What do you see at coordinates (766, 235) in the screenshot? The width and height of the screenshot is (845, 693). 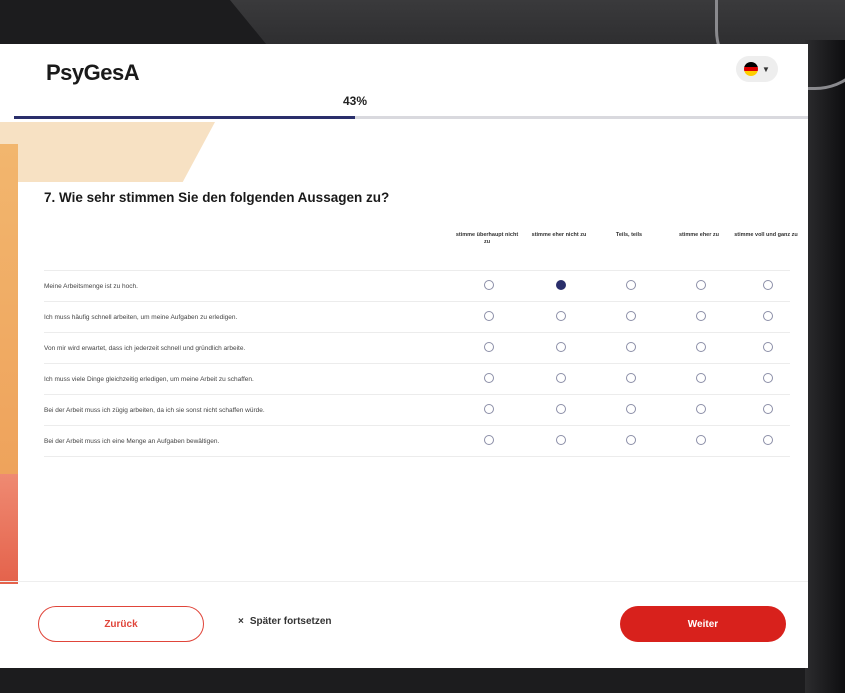 I see `column-header: stimme voll und ganz zu` at bounding box center [766, 235].